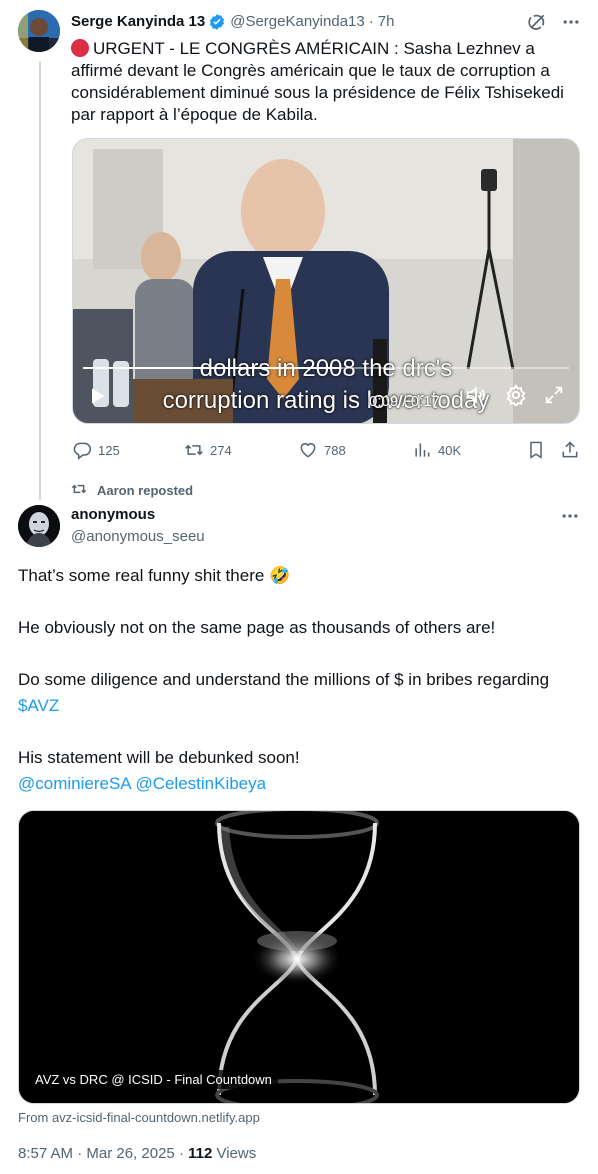 The width and height of the screenshot is (598, 1174). Describe the element at coordinates (554, 397) in the screenshot. I see `fullscreen-icon` at that location.